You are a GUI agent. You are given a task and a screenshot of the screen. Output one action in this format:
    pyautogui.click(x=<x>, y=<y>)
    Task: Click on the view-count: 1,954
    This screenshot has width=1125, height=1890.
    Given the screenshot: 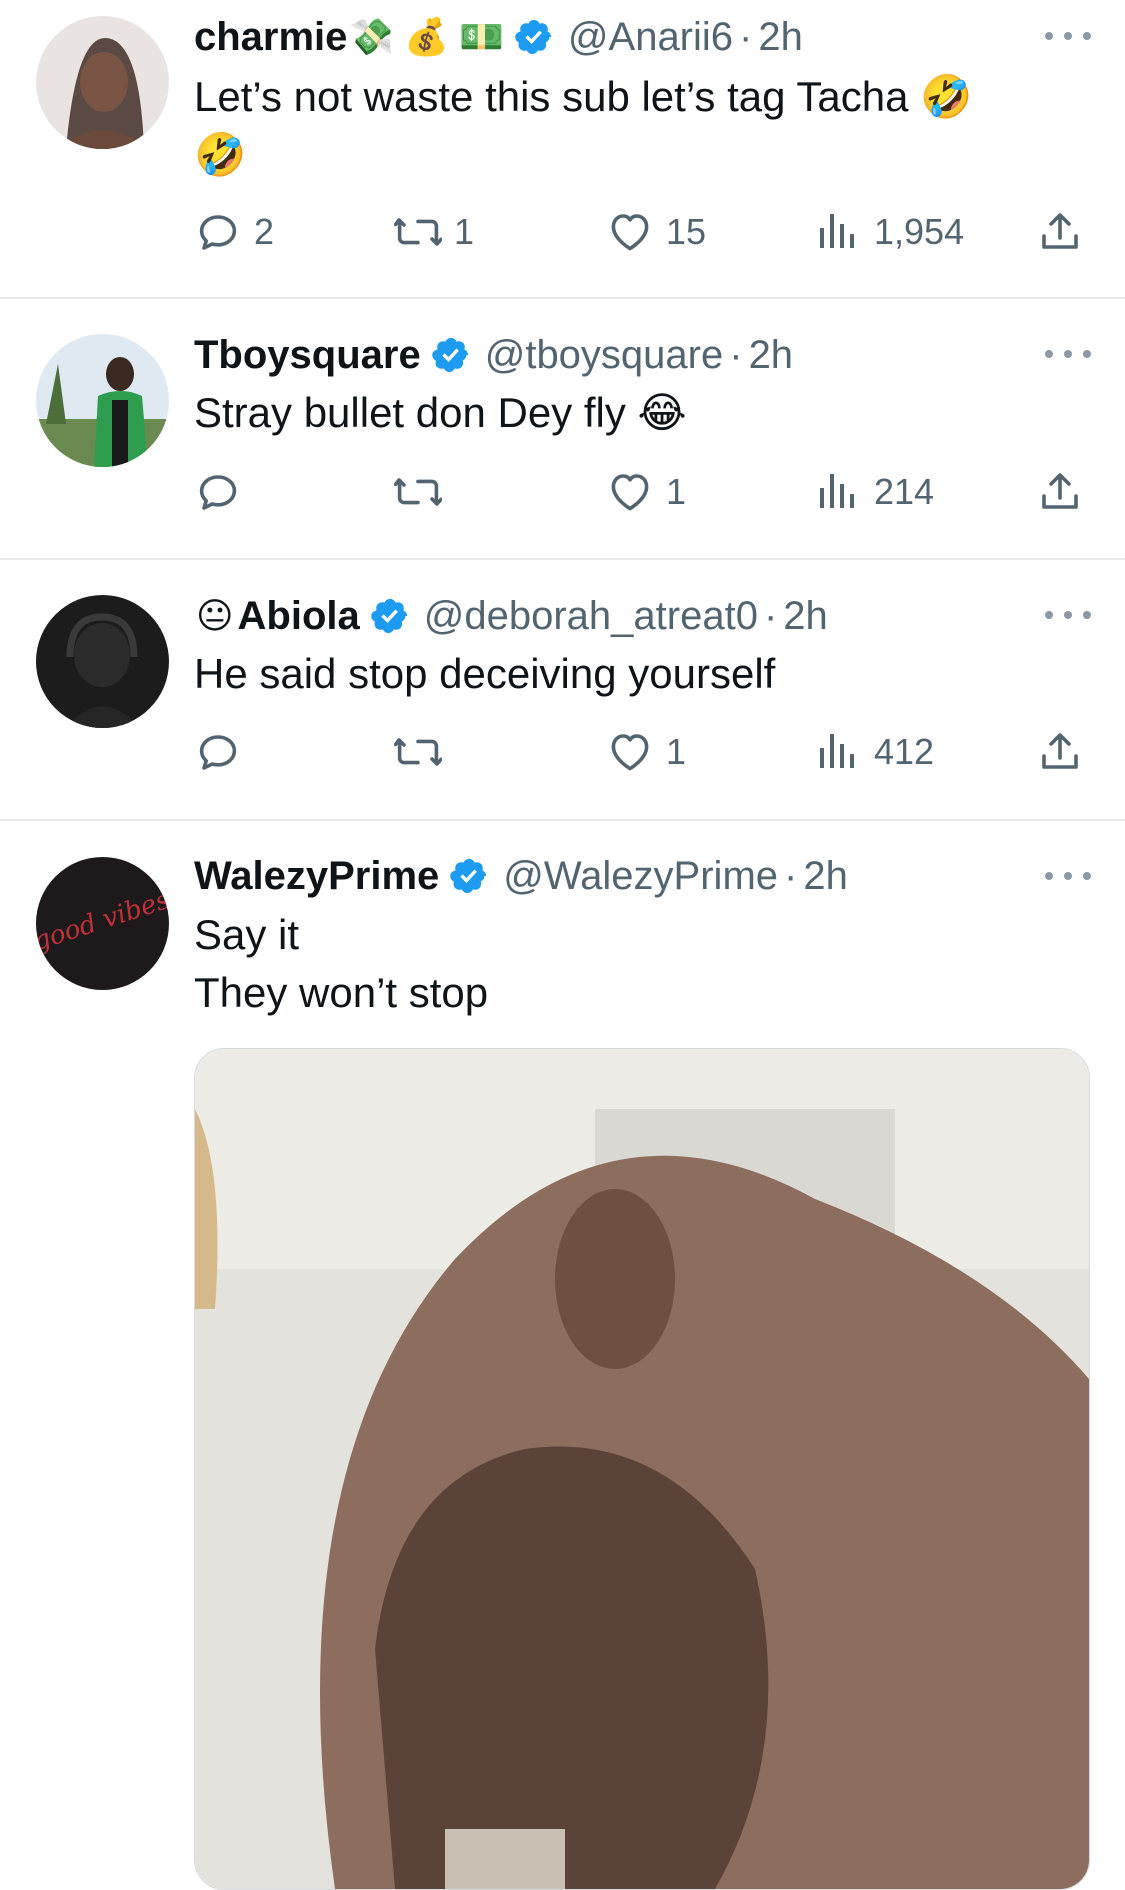 What is the action you would take?
    pyautogui.click(x=919, y=231)
    